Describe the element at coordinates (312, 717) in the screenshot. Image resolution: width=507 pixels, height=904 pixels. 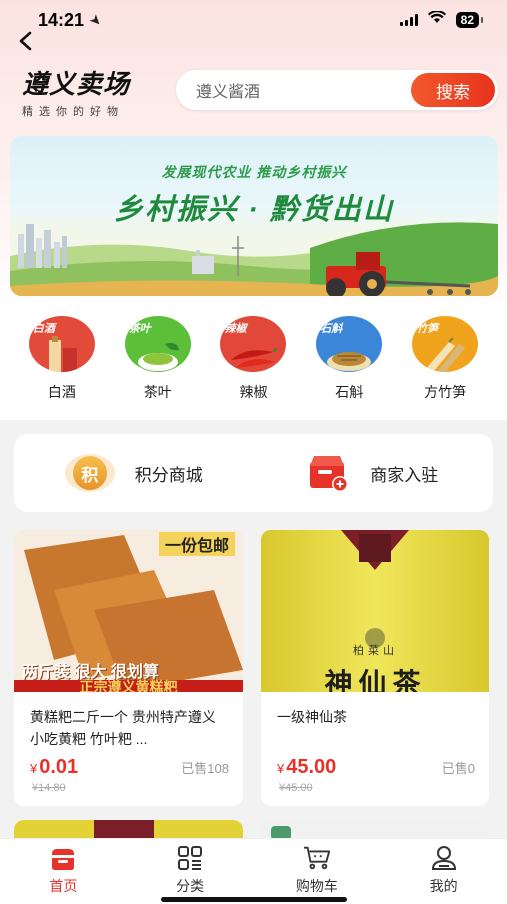
I see `product-name: 一级神仙茶` at that location.